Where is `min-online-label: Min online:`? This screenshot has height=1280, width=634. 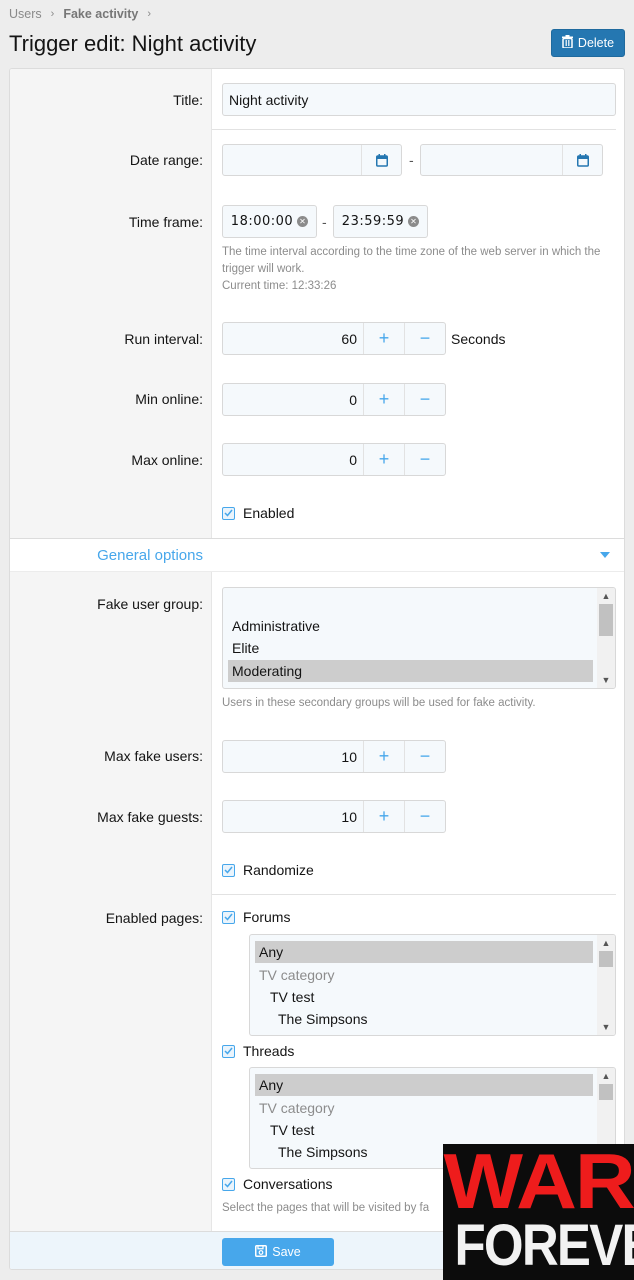 min-online-label: Min online: is located at coordinates (169, 399).